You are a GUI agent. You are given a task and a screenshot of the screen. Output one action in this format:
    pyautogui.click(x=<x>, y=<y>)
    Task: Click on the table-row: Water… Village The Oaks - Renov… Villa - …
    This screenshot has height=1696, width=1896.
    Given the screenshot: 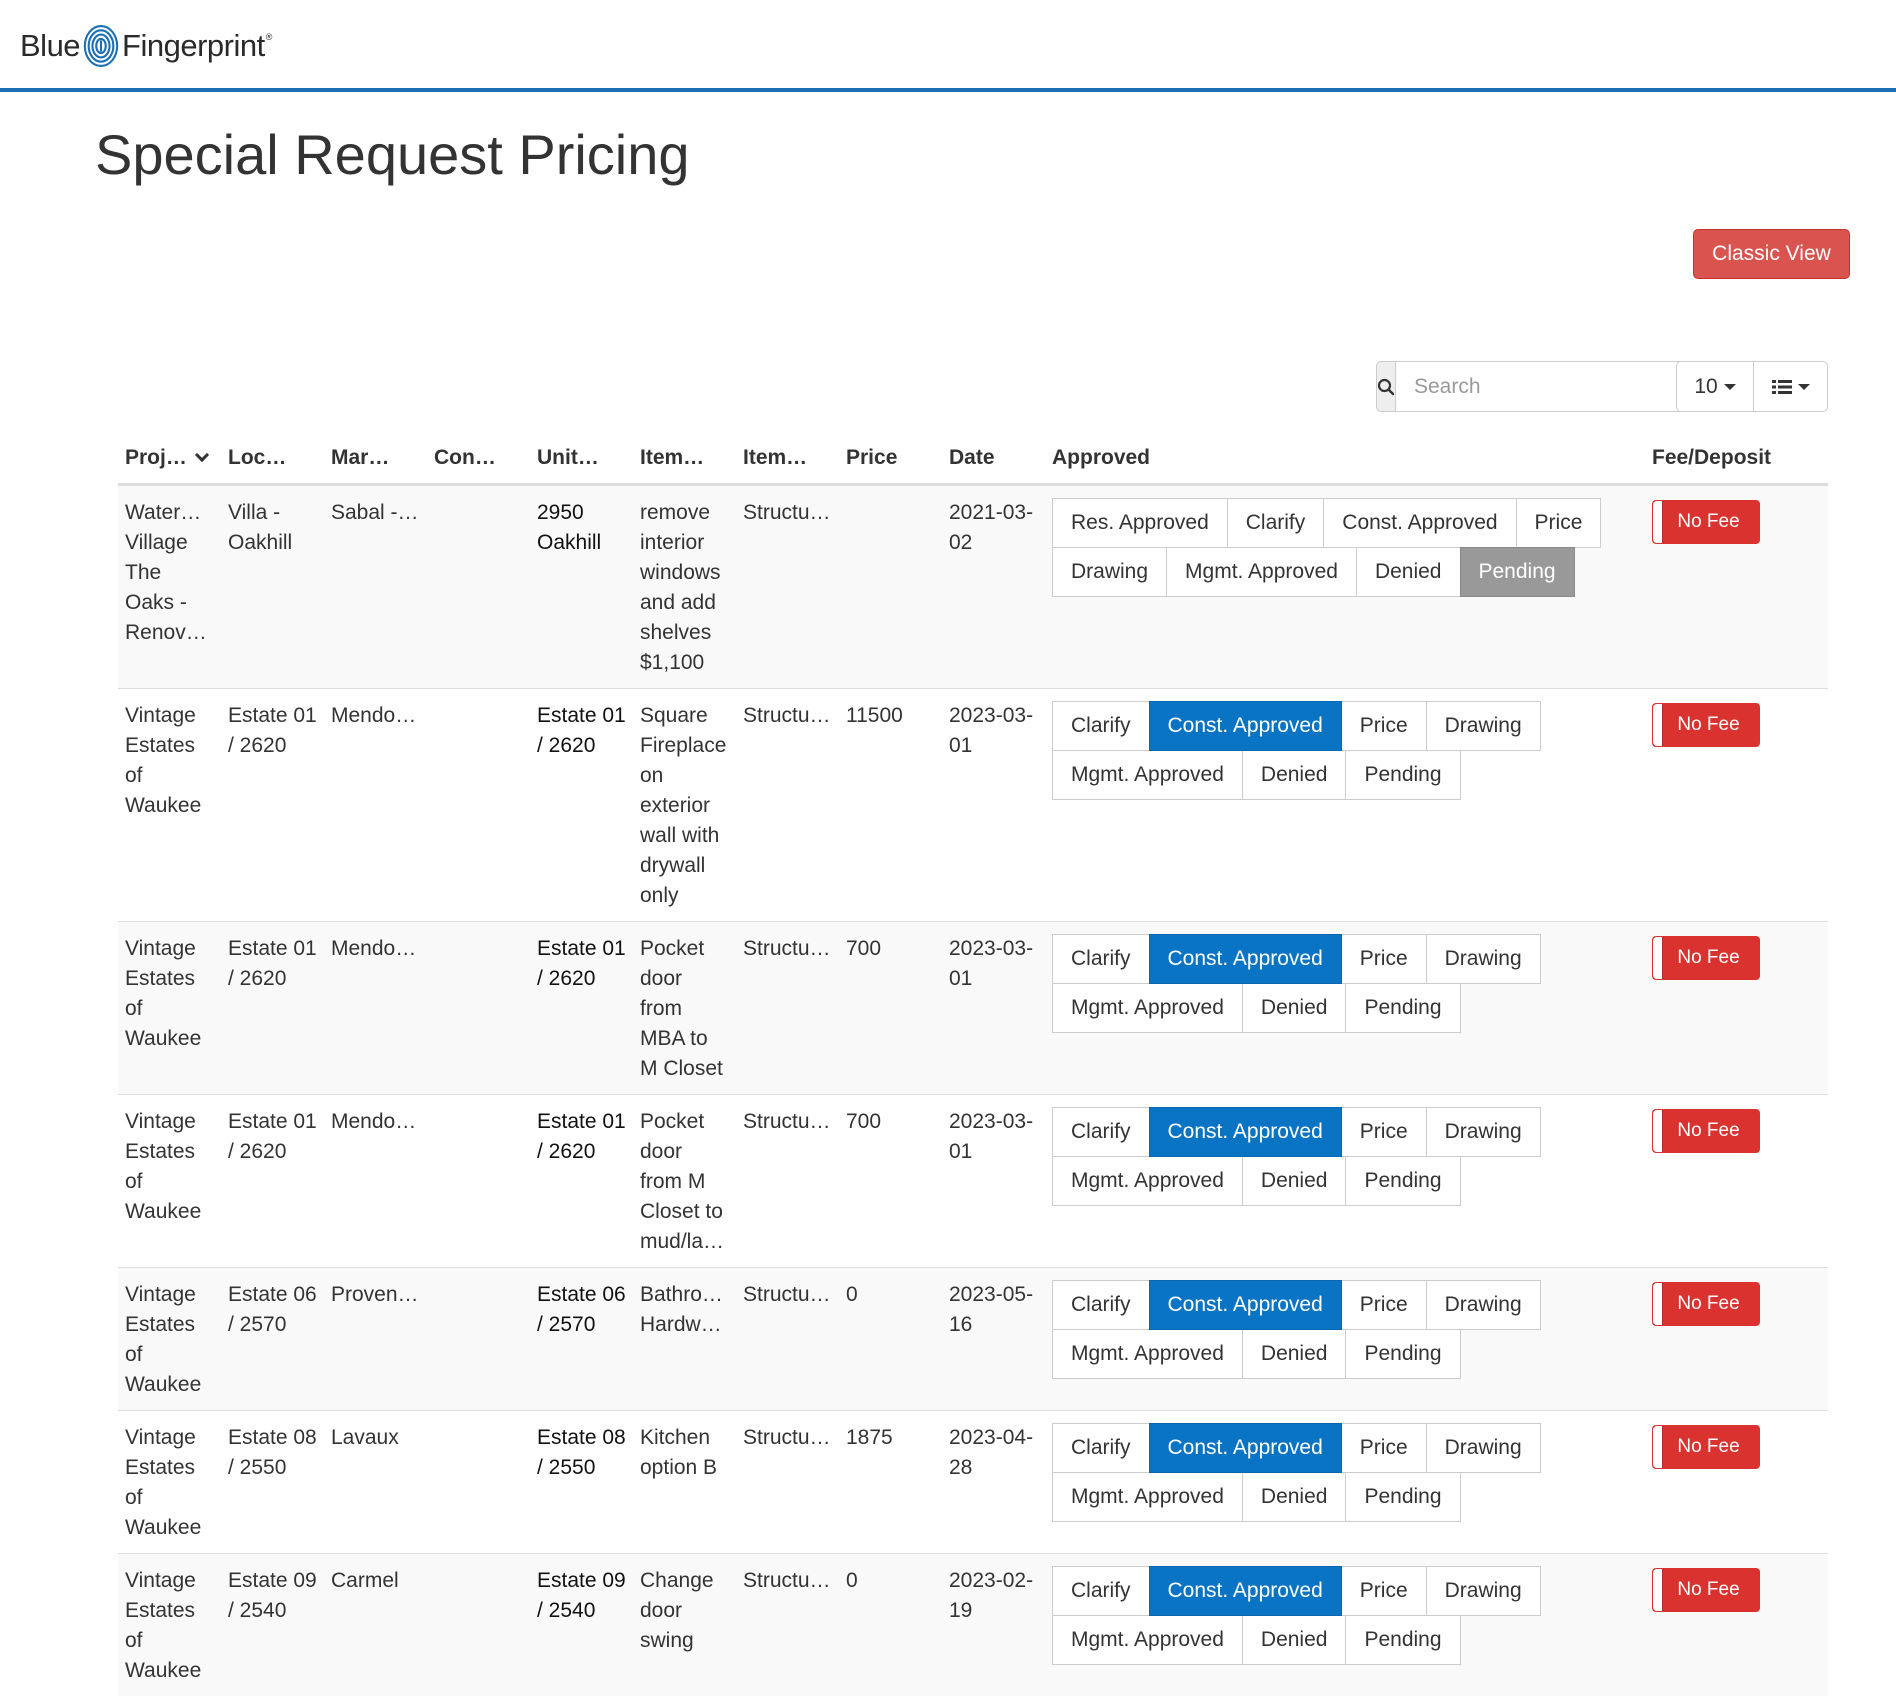 What is the action you would take?
    pyautogui.click(x=973, y=585)
    